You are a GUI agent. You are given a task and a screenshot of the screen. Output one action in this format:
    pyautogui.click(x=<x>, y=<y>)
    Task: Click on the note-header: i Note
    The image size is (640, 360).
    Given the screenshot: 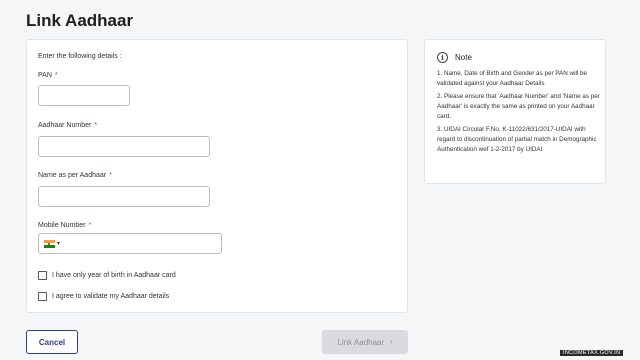 What is the action you would take?
    pyautogui.click(x=454, y=57)
    